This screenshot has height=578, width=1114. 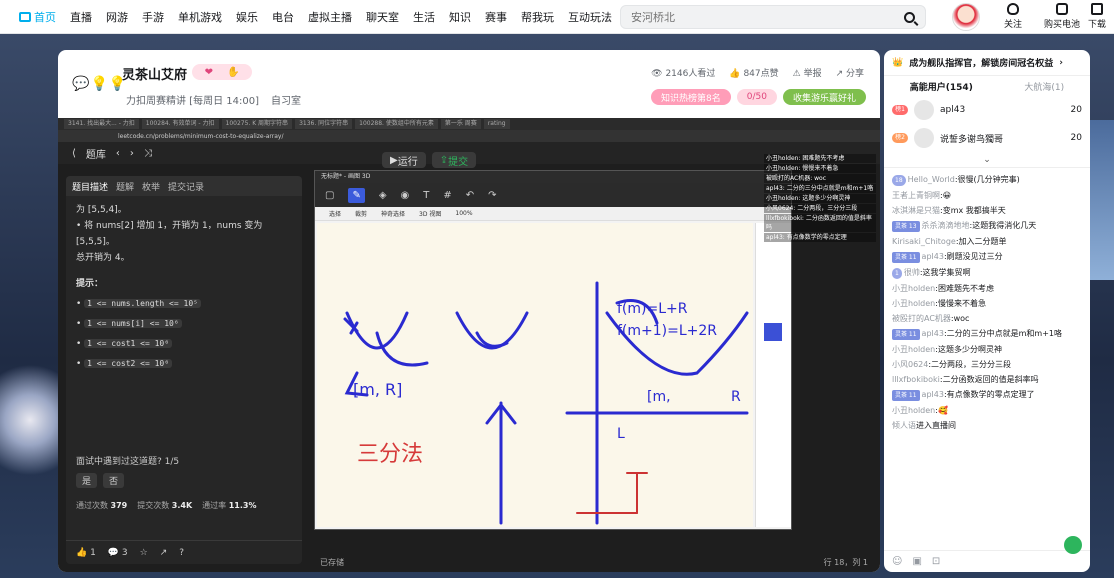 What do you see at coordinates (900, 138) in the screenshot?
I see `rank-badge: 榜2` at bounding box center [900, 138].